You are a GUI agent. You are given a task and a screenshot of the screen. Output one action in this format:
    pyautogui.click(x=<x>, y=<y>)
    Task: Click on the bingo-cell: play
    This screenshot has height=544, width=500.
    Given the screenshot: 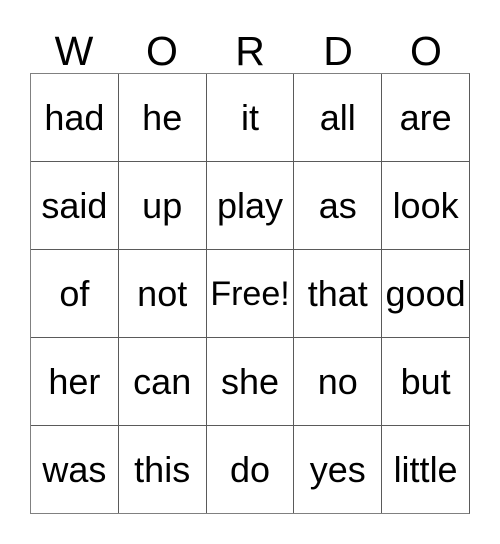 What is the action you would take?
    pyautogui.click(x=249, y=205)
    